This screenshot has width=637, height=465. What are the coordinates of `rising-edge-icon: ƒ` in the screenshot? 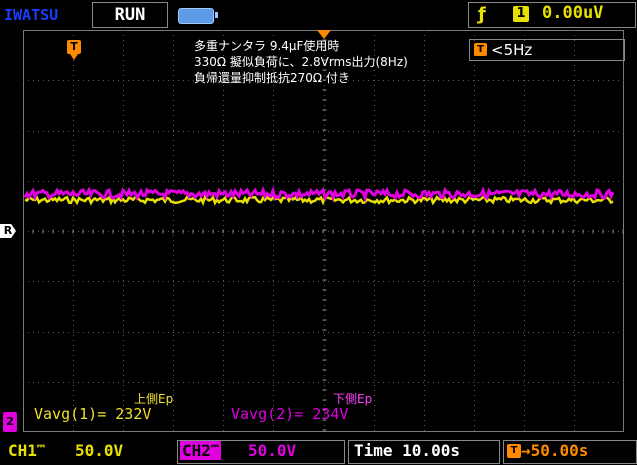 It's located at (482, 14).